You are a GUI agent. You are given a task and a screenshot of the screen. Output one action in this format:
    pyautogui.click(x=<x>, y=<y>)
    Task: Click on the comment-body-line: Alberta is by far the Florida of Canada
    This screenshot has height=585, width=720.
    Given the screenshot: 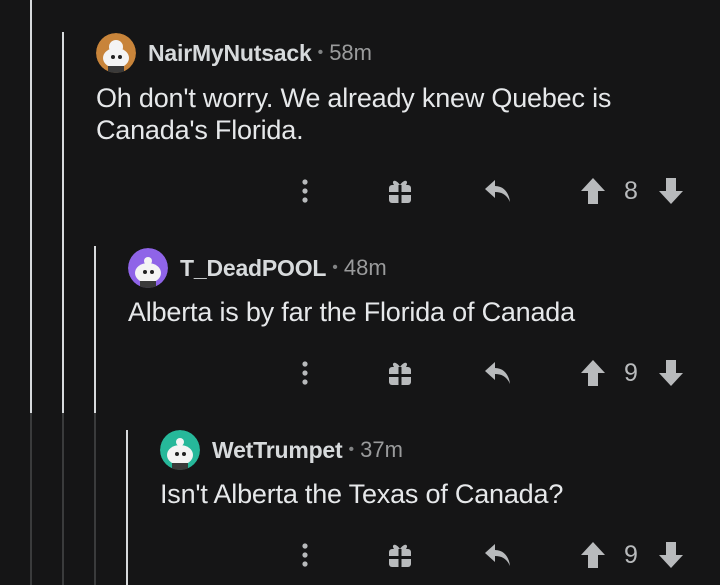 What is the action you would take?
    pyautogui.click(x=351, y=312)
    